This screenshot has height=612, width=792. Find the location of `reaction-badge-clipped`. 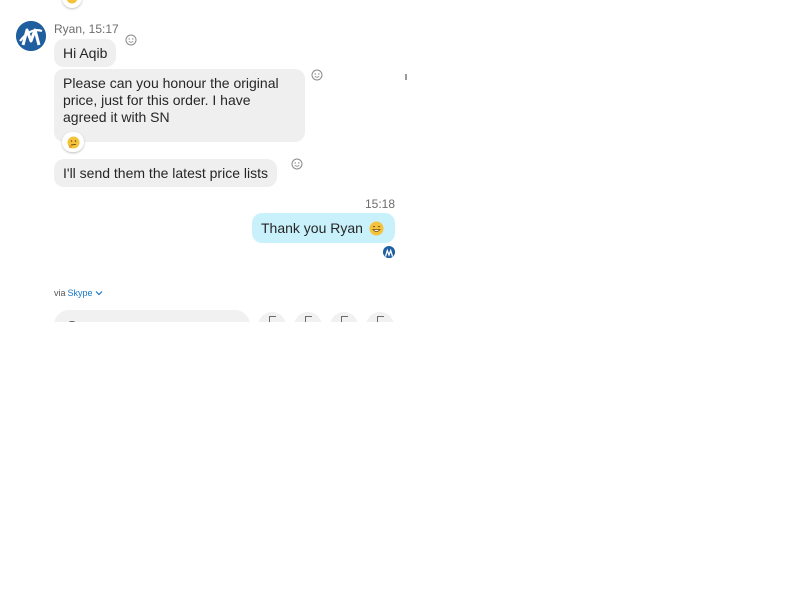

reaction-badge-clipped is located at coordinates (72, 4).